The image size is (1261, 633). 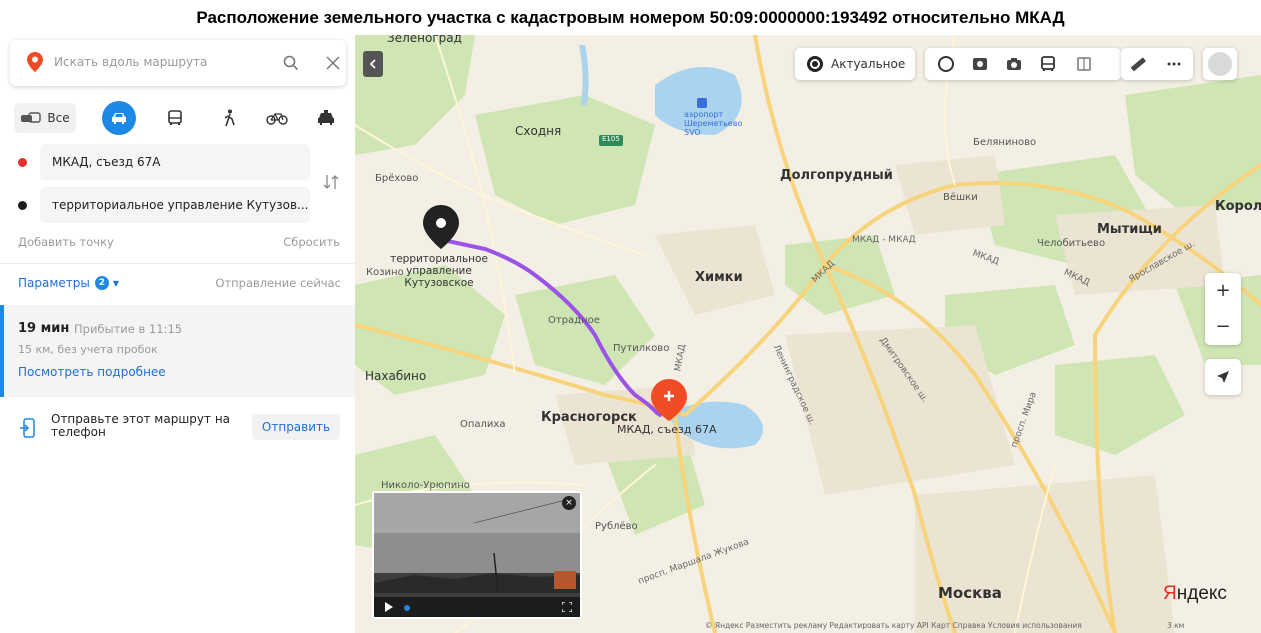 I want to click on camera-icon, so click(x=1014, y=64).